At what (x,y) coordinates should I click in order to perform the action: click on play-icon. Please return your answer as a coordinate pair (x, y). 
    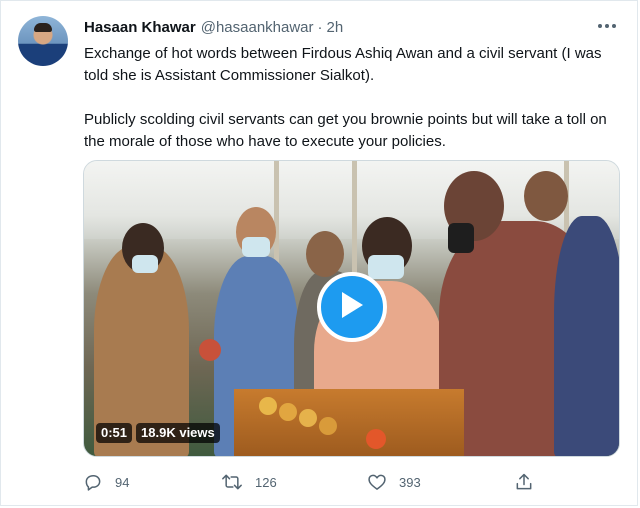
    Looking at the image, I should click on (352, 307).